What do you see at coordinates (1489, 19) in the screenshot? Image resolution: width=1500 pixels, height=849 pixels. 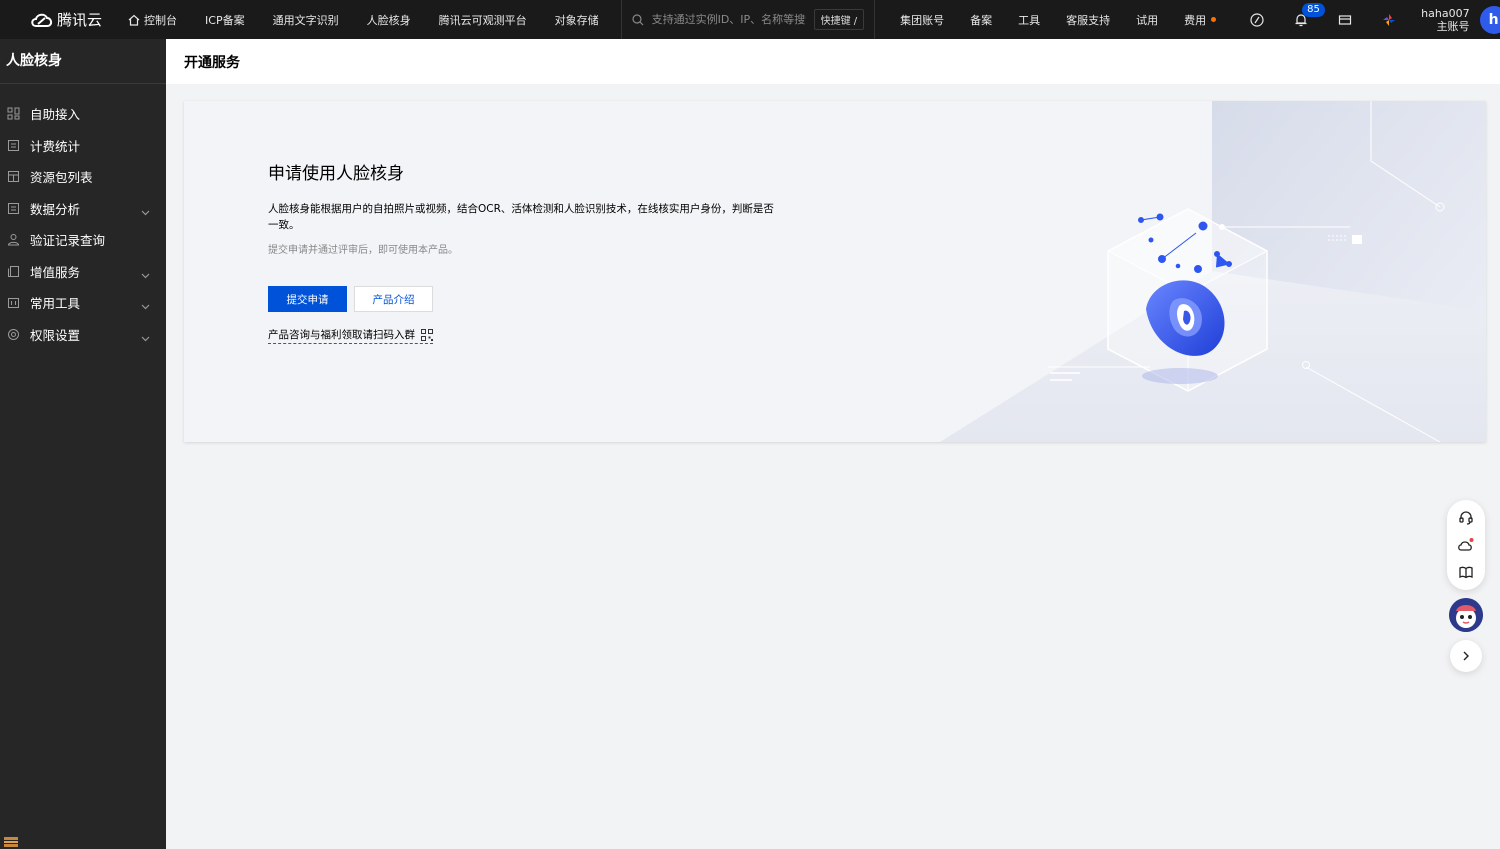 I see `avatar: h` at bounding box center [1489, 19].